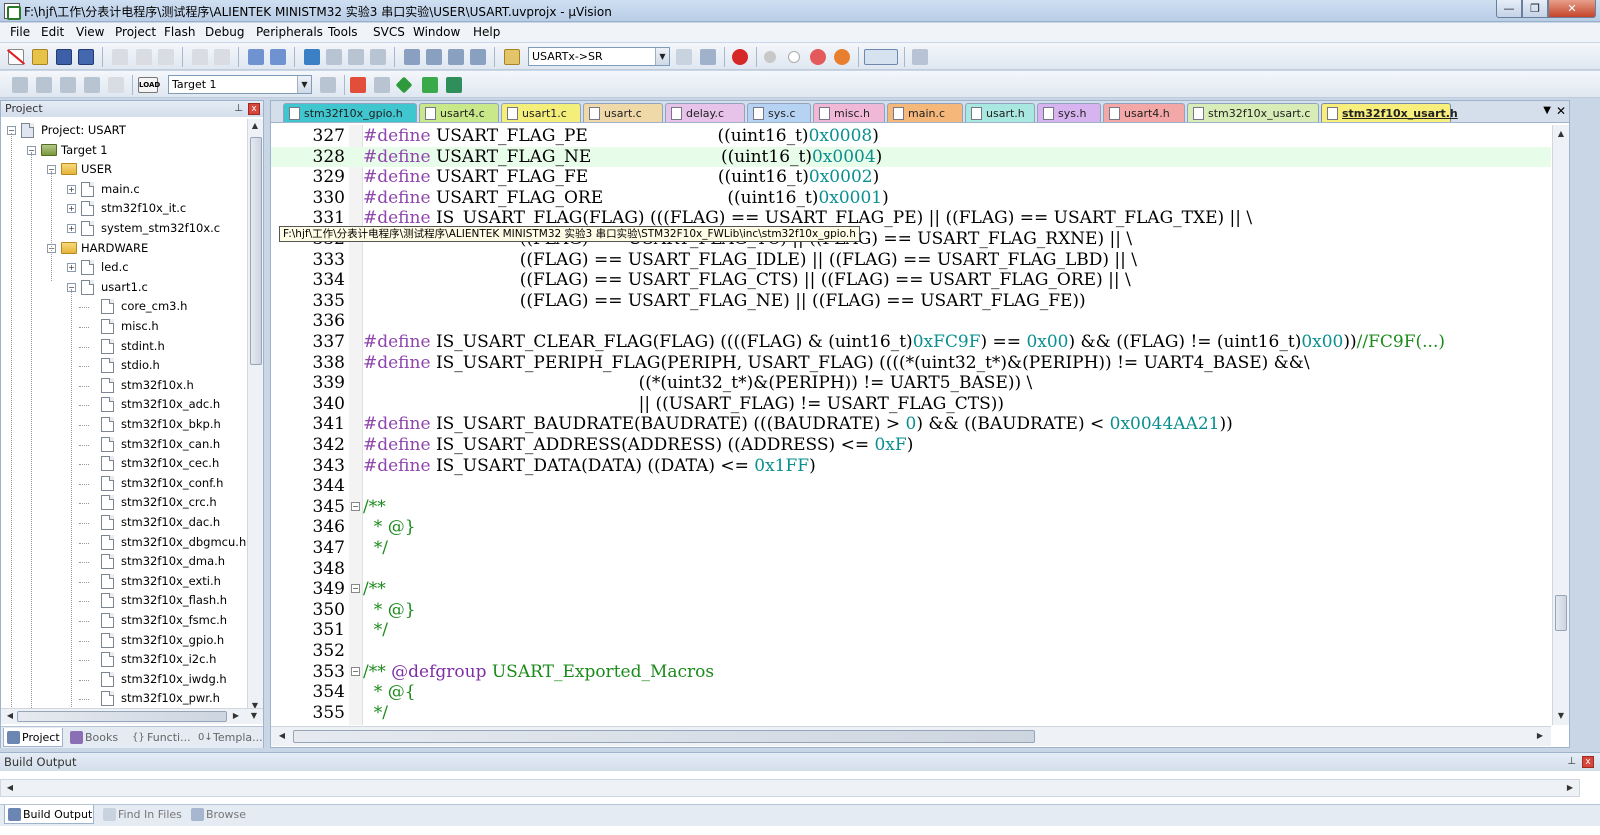 This screenshot has height=835, width=1600. Describe the element at coordinates (1561, 134) in the screenshot. I see `scroll-up-icon: ▲` at that location.